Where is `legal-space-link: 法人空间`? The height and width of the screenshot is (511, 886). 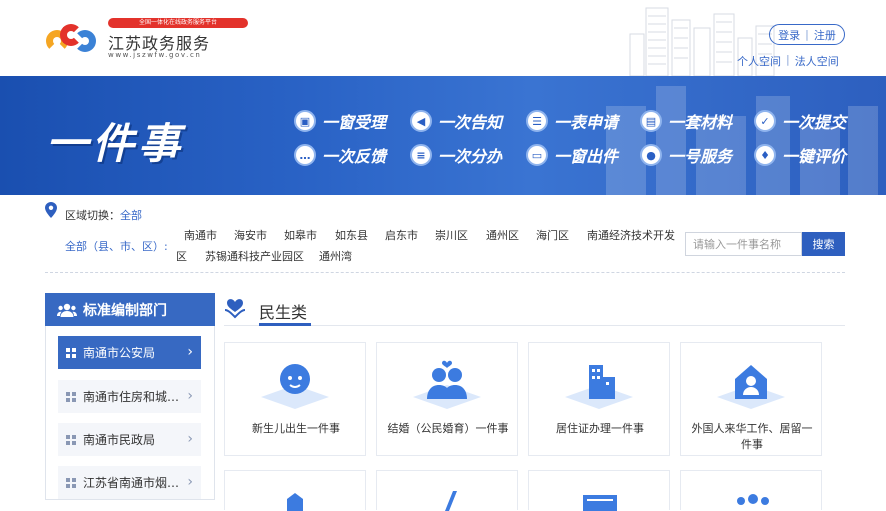 legal-space-link: 法人空间 is located at coordinates (817, 61).